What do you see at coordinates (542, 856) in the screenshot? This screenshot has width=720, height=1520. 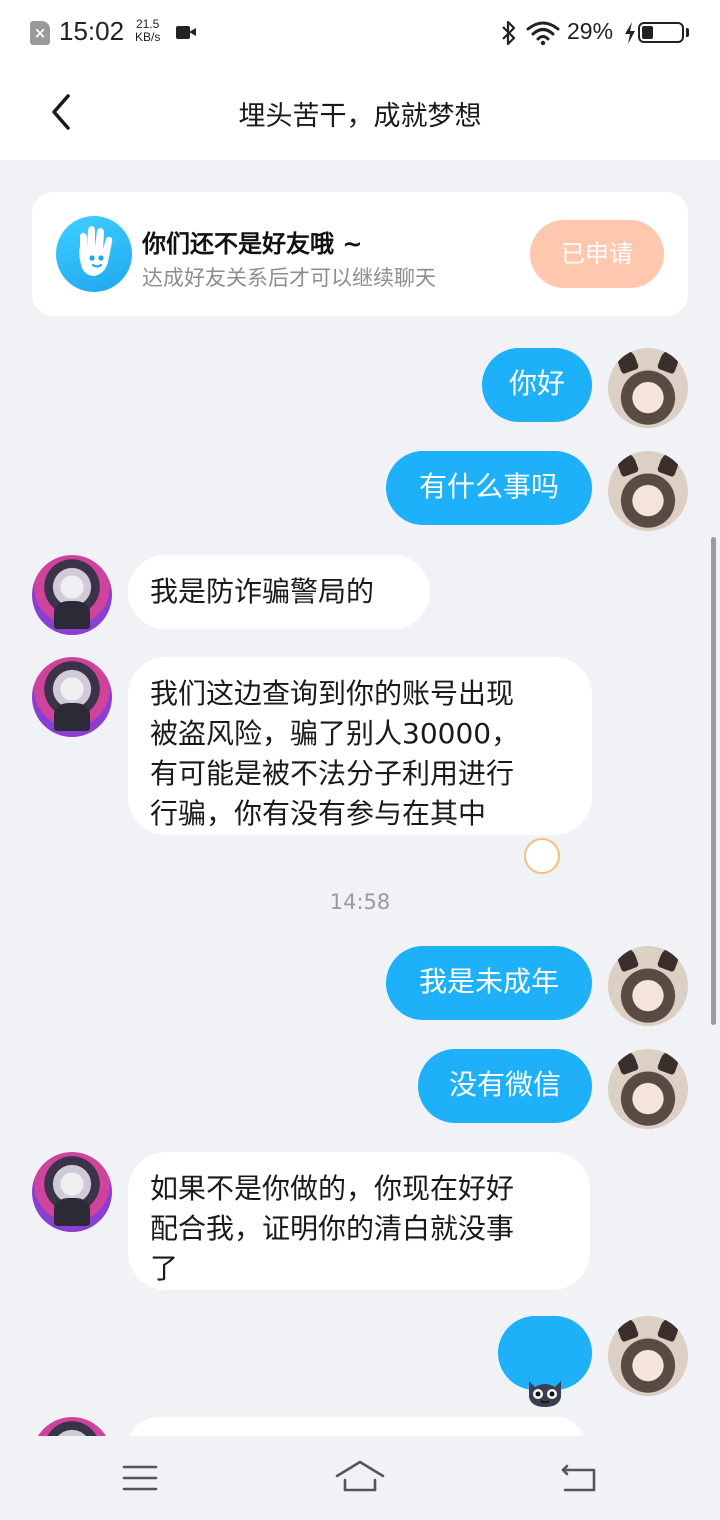 I see `message-select-circle` at bounding box center [542, 856].